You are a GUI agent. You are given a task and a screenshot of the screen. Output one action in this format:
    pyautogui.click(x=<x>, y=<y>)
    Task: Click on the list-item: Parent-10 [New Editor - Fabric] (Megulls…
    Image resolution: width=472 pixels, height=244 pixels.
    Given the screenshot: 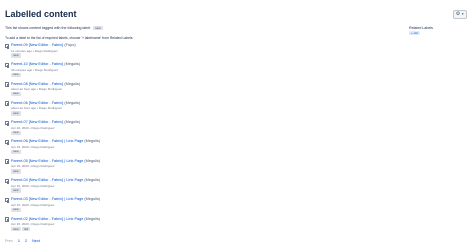 What is the action you would take?
    pyautogui.click(x=155, y=71)
    